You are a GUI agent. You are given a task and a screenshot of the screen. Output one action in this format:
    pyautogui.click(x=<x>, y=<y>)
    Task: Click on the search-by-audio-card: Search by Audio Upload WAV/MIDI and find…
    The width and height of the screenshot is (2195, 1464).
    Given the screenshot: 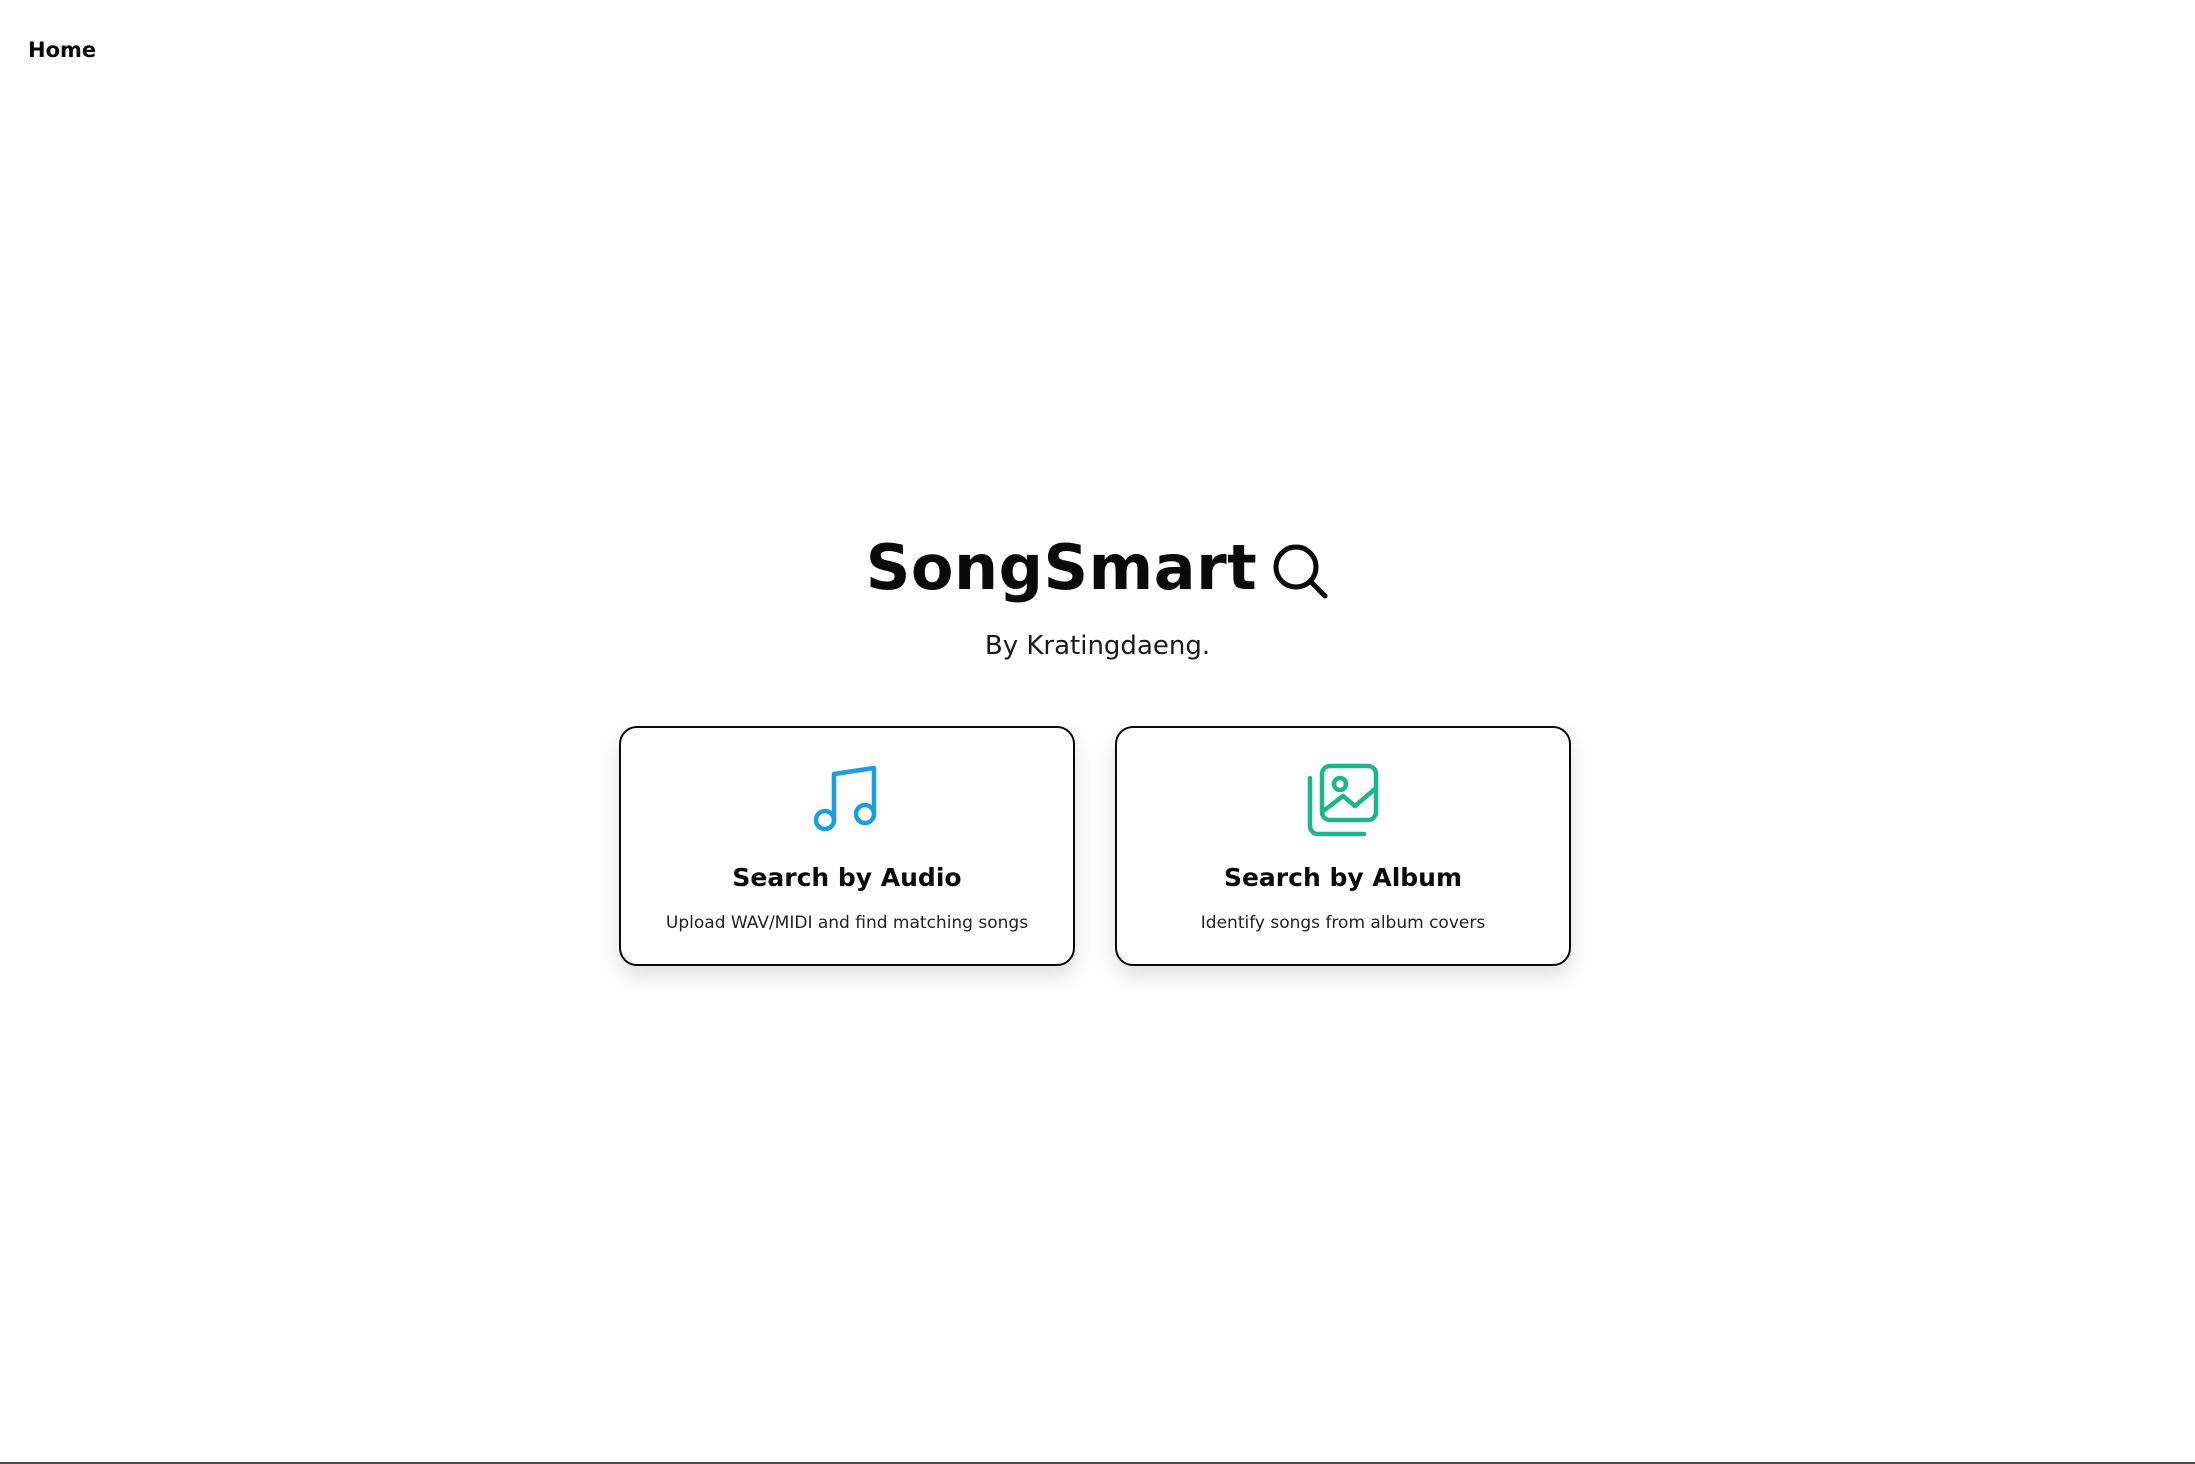 What is the action you would take?
    pyautogui.click(x=847, y=846)
    